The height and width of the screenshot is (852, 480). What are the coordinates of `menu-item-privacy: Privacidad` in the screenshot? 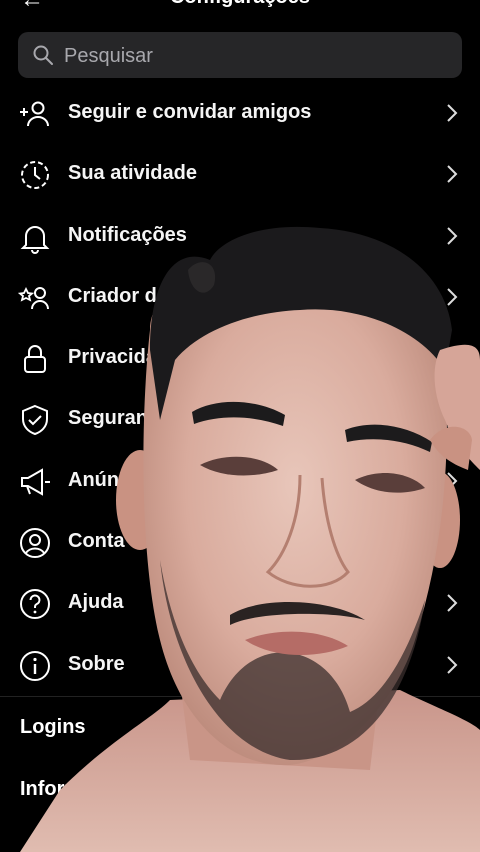 It's located at (240, 358).